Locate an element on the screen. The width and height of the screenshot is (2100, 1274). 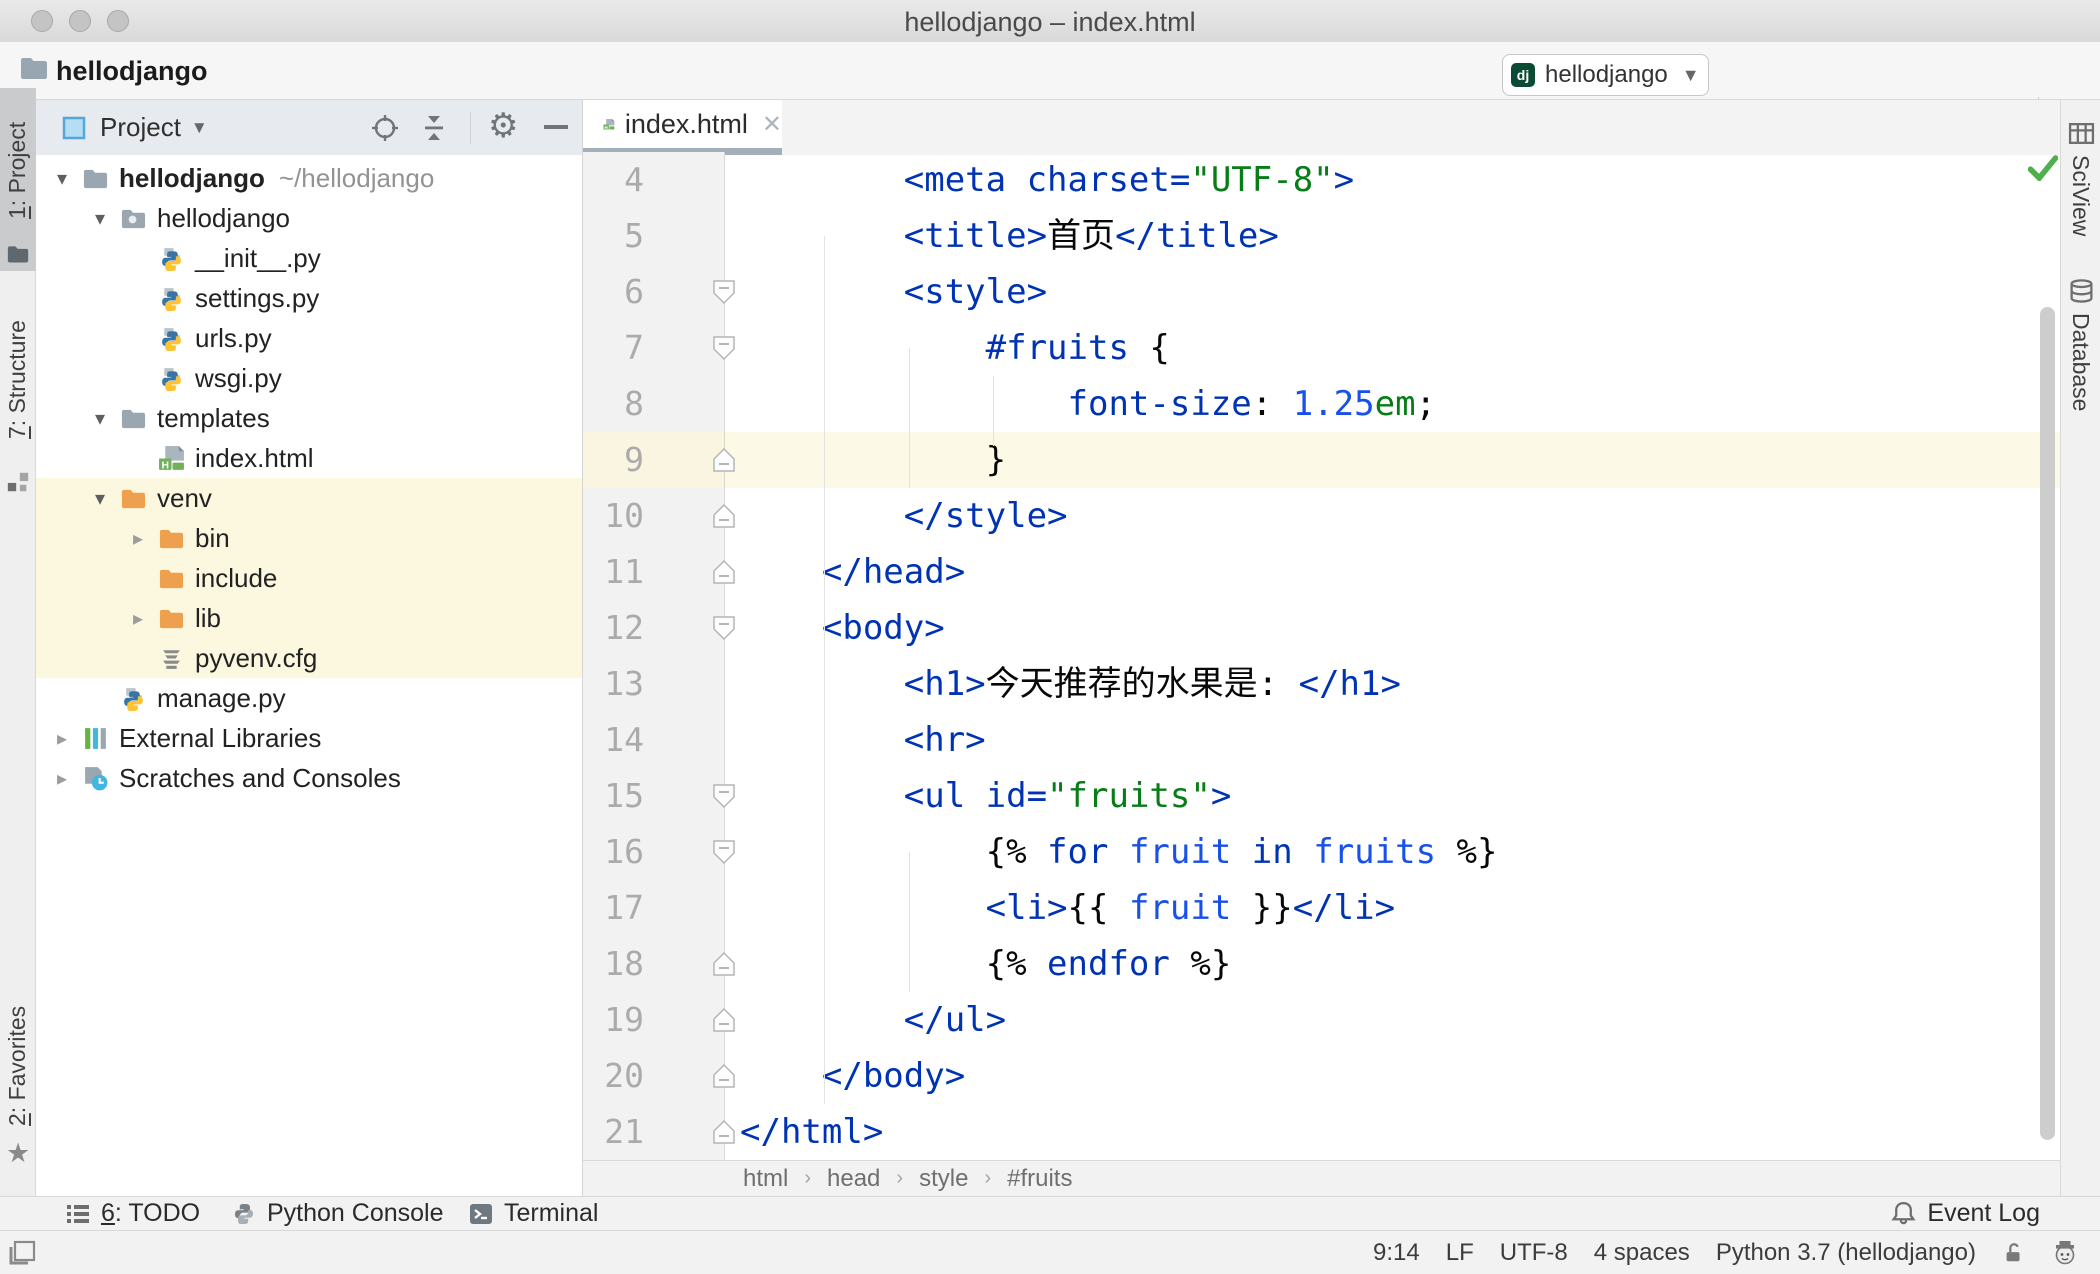
breadcrumb-html: html is located at coordinates (765, 1179).